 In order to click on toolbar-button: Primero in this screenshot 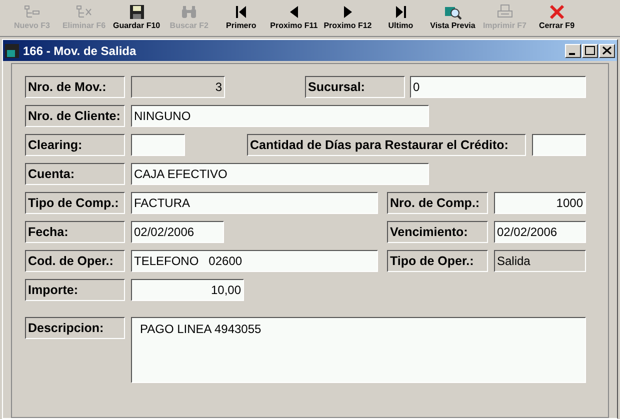, I will do `click(241, 18)`.